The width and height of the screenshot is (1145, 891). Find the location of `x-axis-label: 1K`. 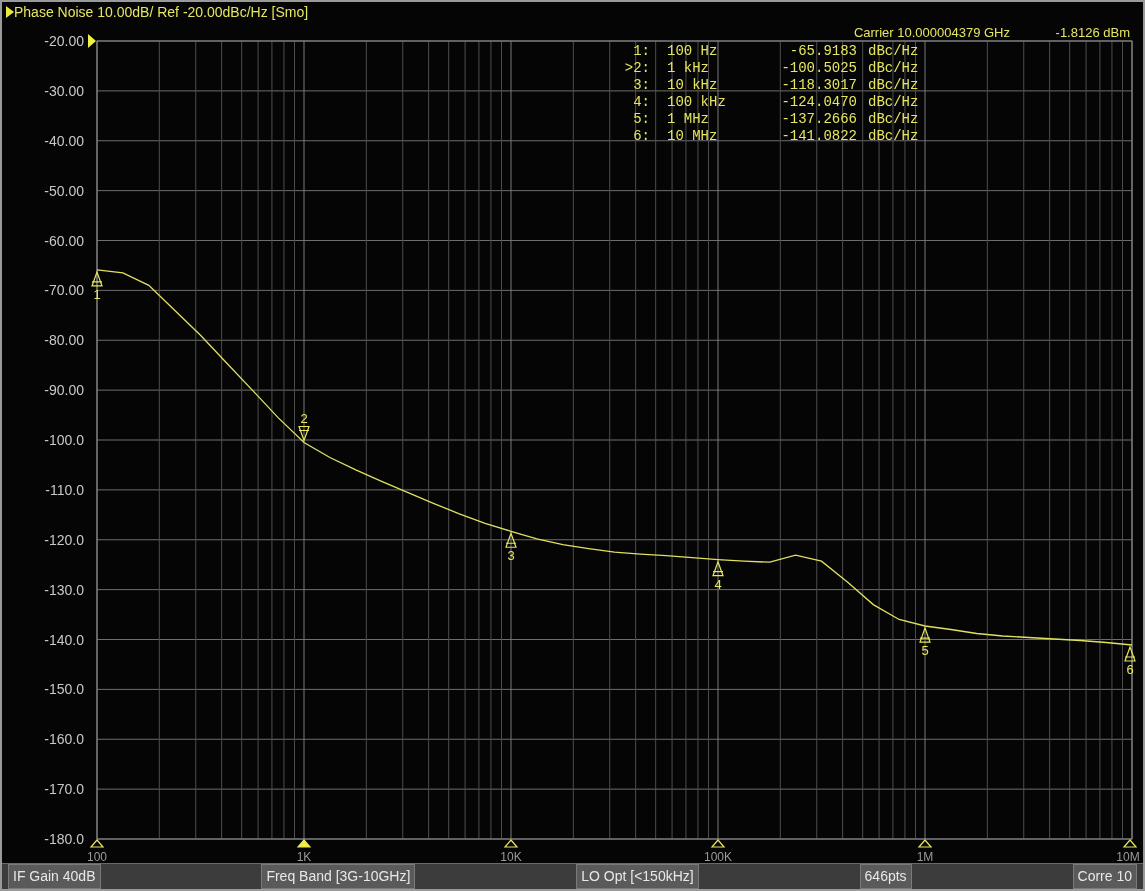

x-axis-label: 1K is located at coordinates (304, 856).